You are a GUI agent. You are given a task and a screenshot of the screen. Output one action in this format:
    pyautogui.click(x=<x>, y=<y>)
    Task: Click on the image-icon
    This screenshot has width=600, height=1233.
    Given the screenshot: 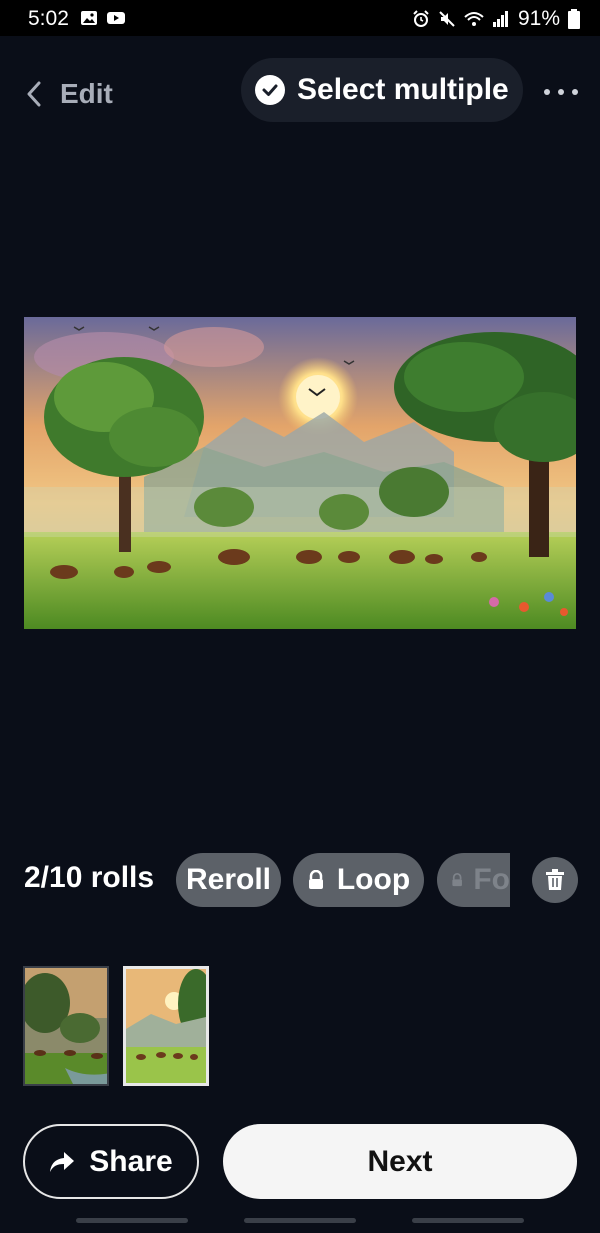 What is the action you would take?
    pyautogui.click(x=89, y=18)
    